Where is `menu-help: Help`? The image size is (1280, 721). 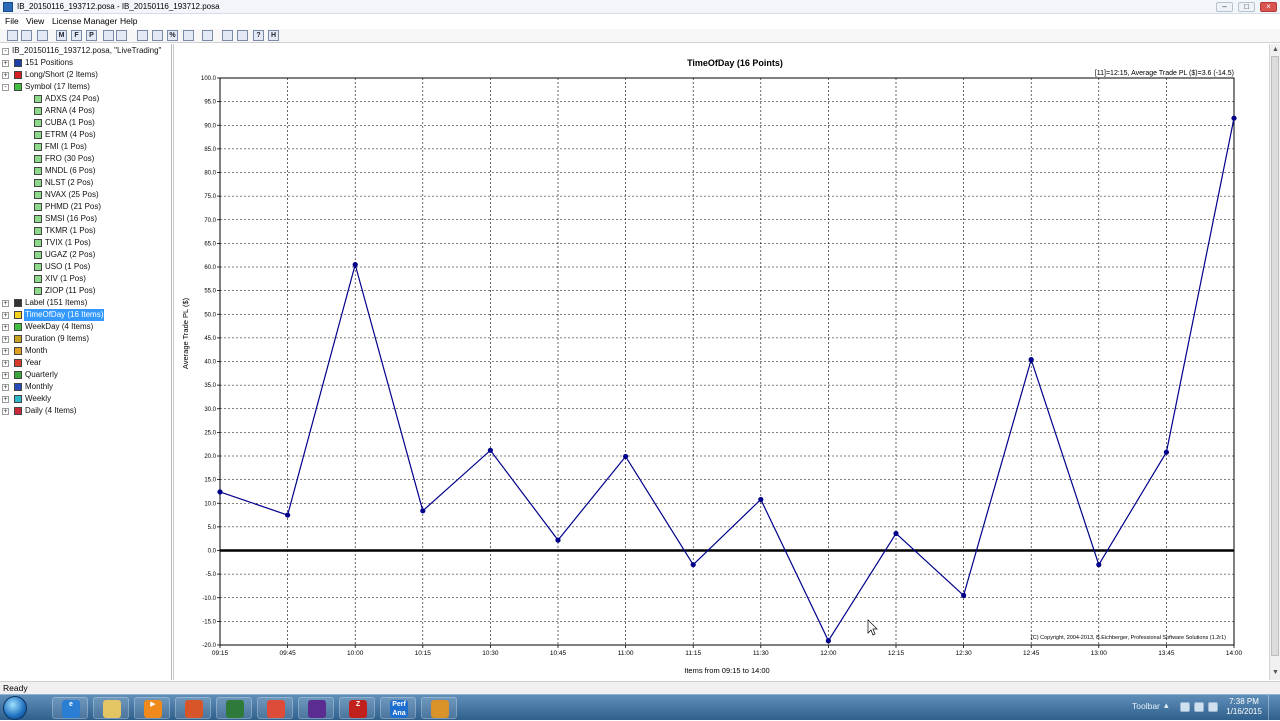 menu-help: Help is located at coordinates (128, 21).